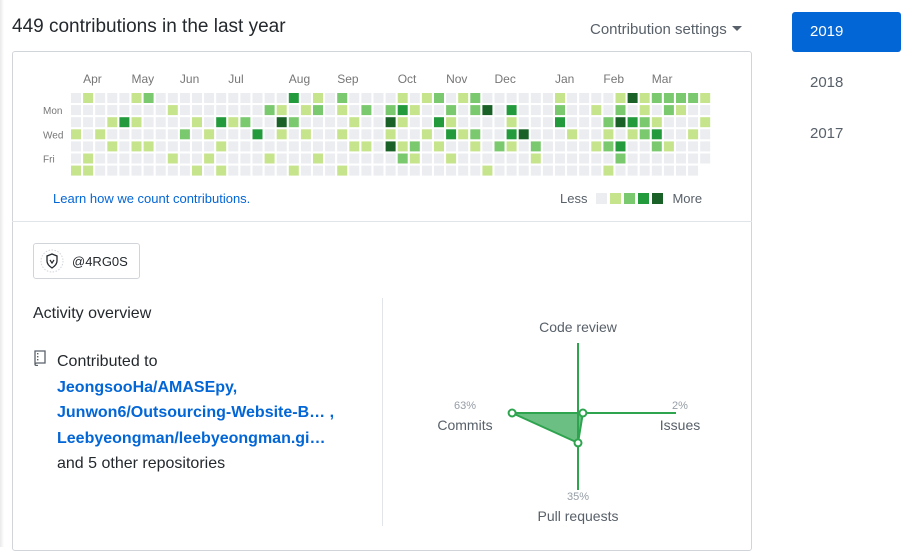 This screenshot has height=551, width=909. What do you see at coordinates (591, 416) in the screenshot?
I see `activity-radar-chart` at bounding box center [591, 416].